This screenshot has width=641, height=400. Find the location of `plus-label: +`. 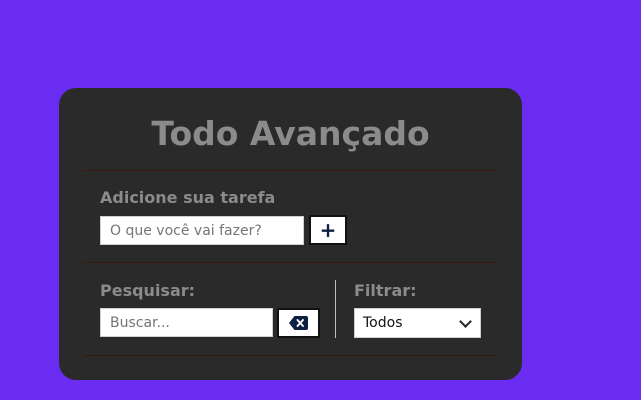

plus-label: + is located at coordinates (328, 230).